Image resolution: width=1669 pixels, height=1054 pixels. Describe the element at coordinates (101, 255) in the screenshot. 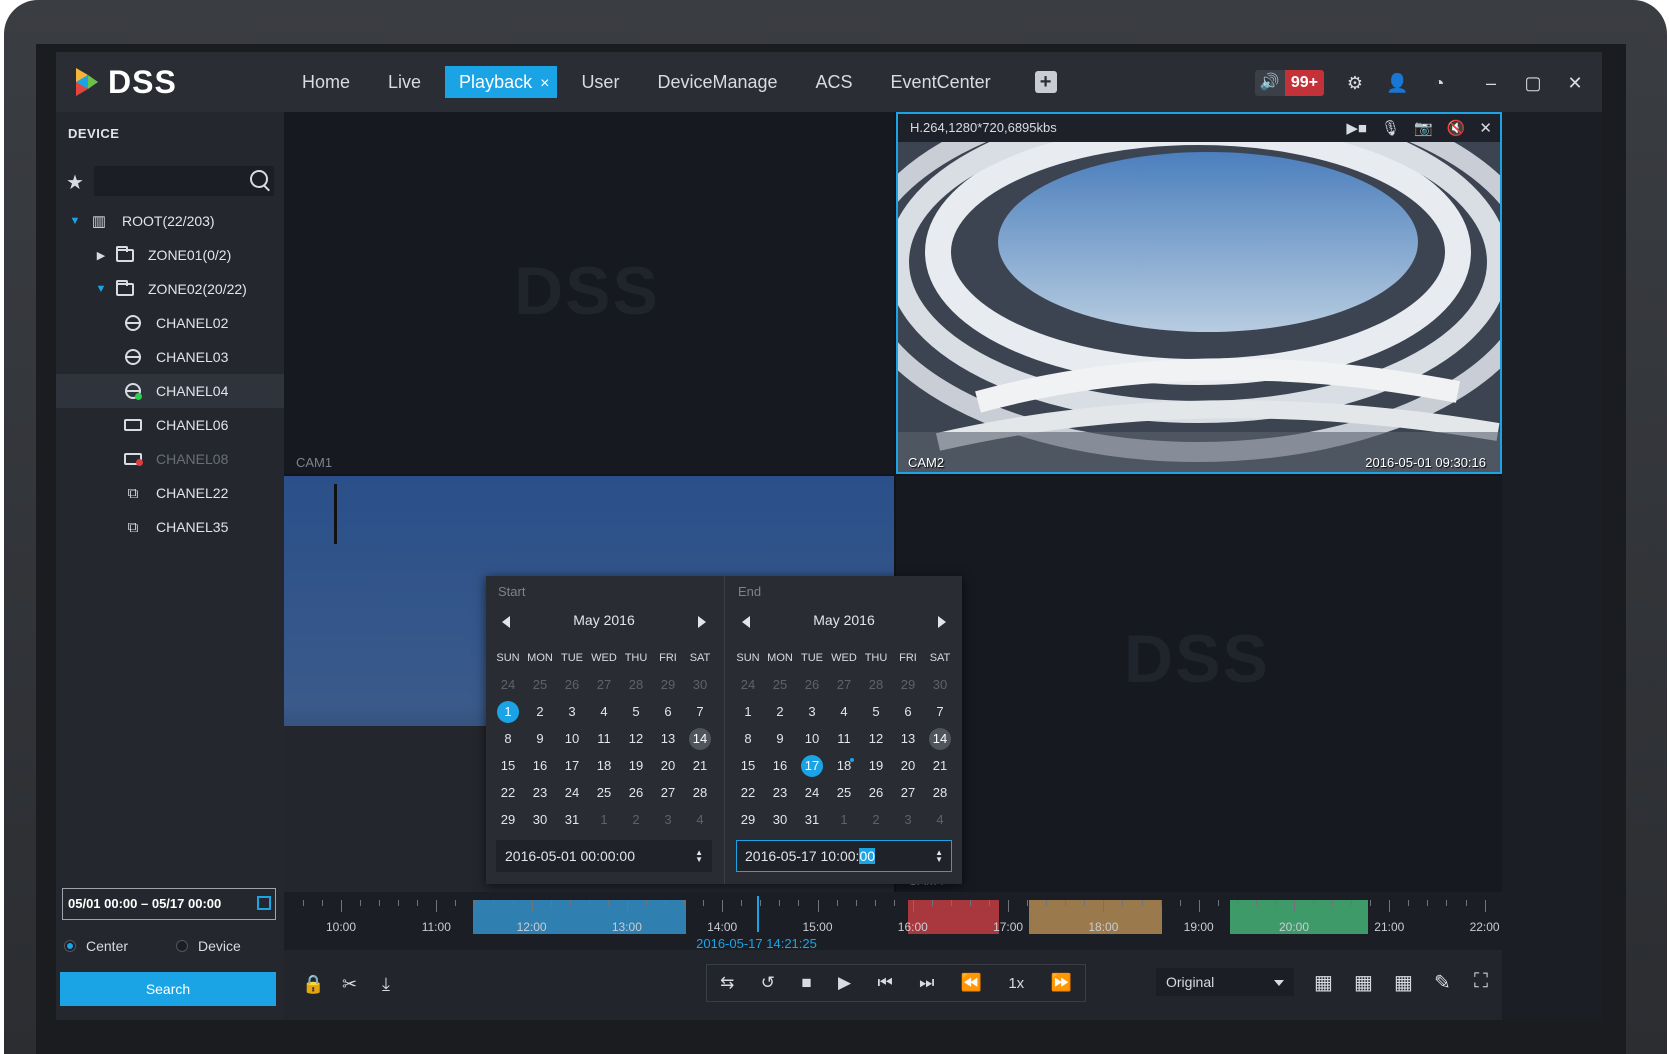

I see `collapsed-caret-icon: ▶` at that location.